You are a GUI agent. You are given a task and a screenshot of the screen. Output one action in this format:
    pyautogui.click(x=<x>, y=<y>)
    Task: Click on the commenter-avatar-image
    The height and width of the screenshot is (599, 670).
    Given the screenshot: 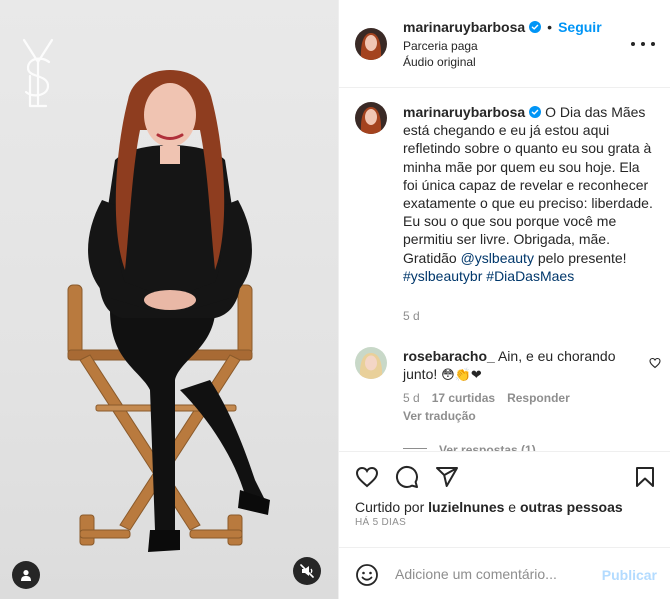 What is the action you would take?
    pyautogui.click(x=371, y=363)
    